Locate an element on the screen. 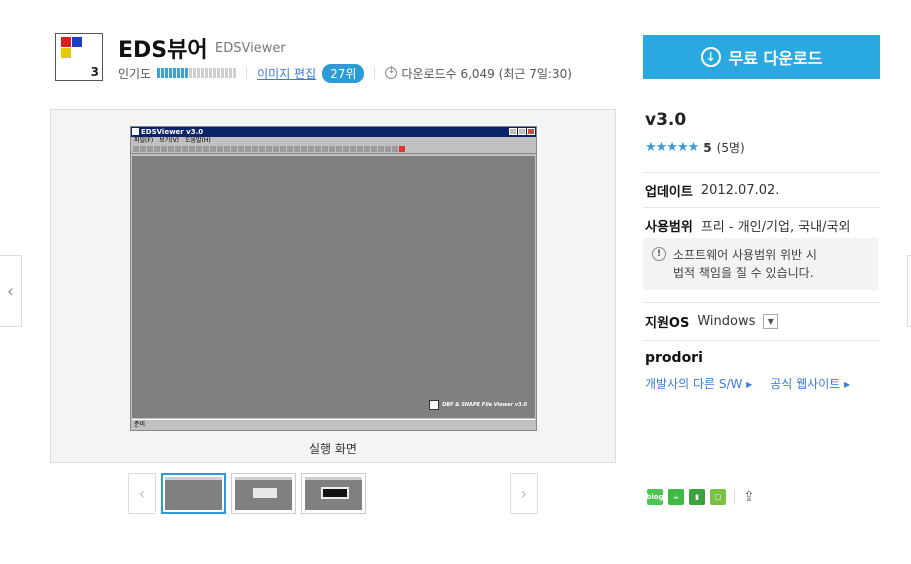 The image size is (911, 564). blue-square-icon is located at coordinates (77, 42).